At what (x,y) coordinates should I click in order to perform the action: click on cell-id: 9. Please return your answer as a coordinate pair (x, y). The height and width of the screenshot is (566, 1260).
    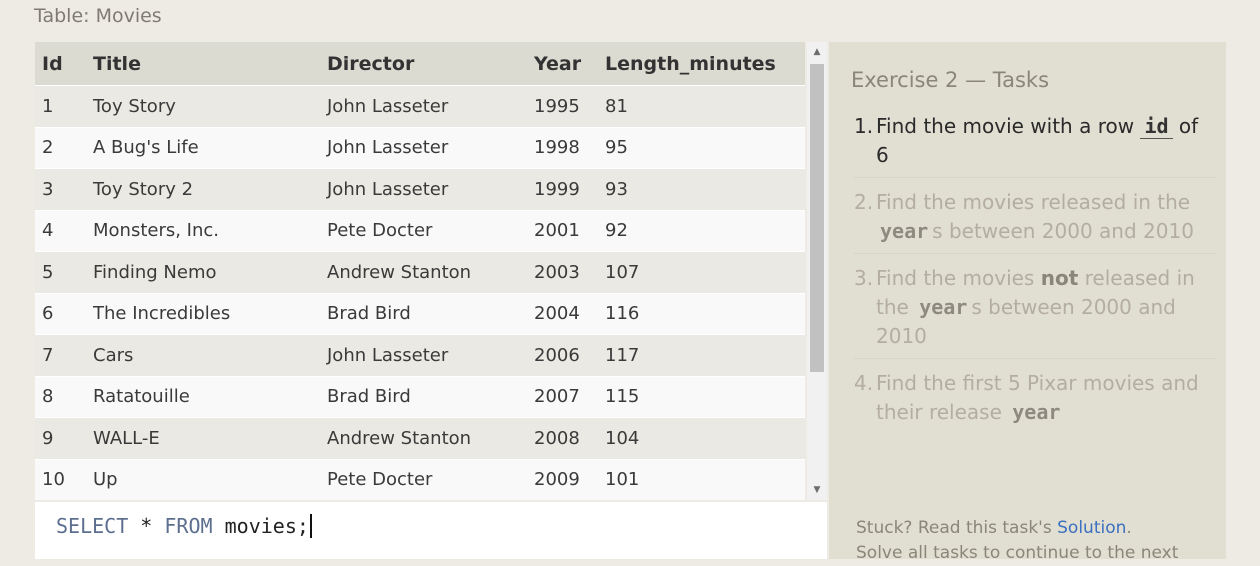
    Looking at the image, I should click on (60, 438).